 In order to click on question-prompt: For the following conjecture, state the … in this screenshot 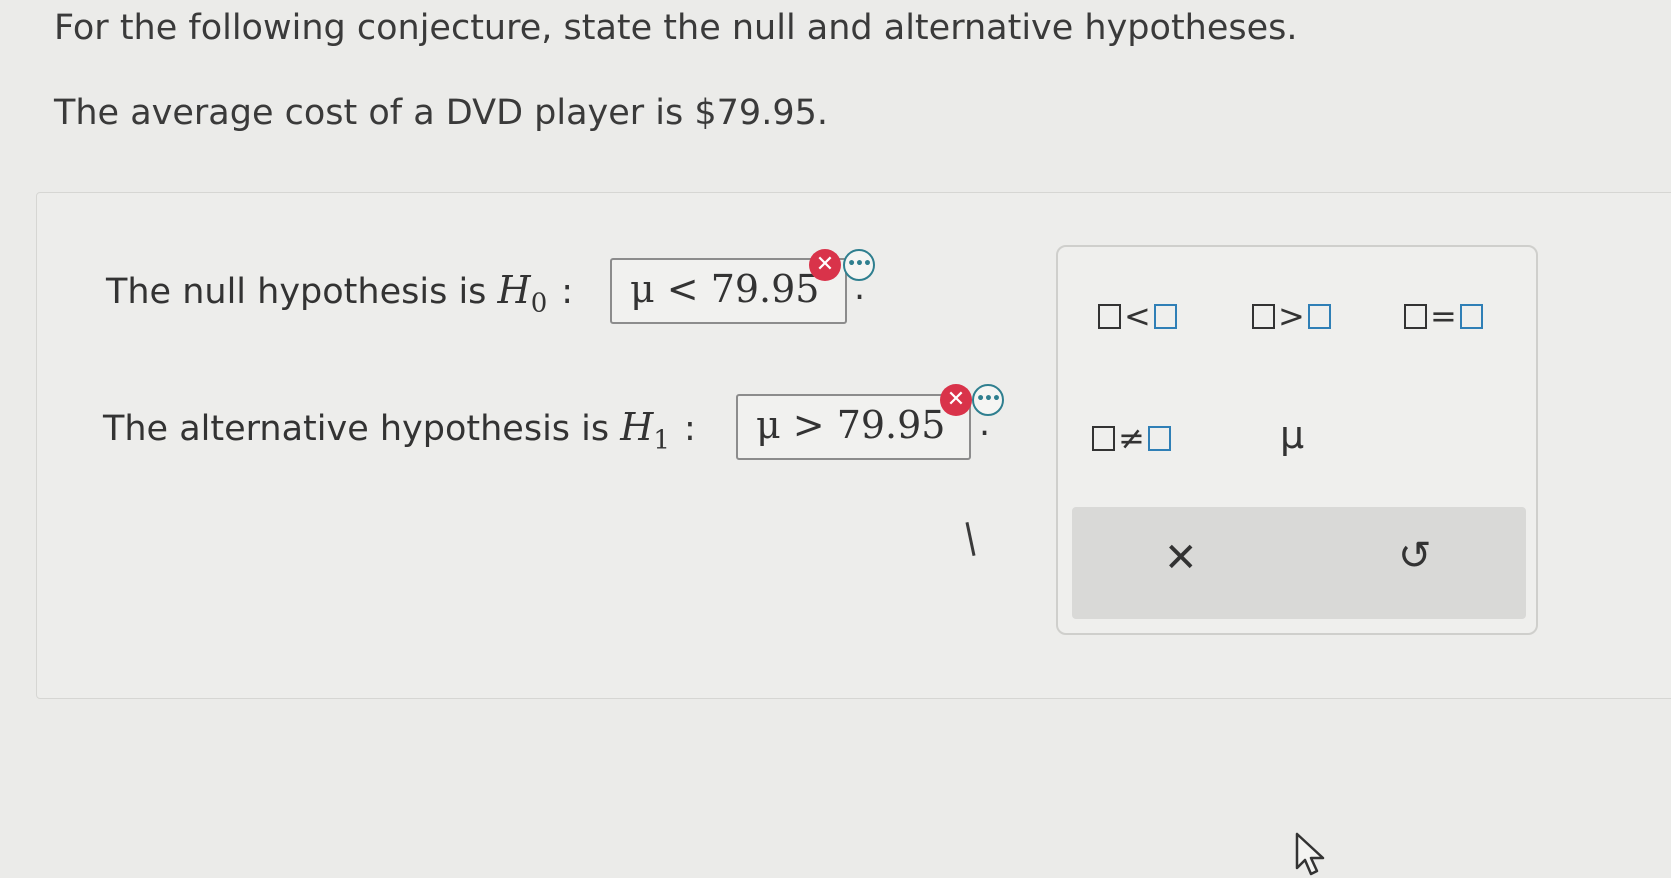, I will do `click(676, 28)`.